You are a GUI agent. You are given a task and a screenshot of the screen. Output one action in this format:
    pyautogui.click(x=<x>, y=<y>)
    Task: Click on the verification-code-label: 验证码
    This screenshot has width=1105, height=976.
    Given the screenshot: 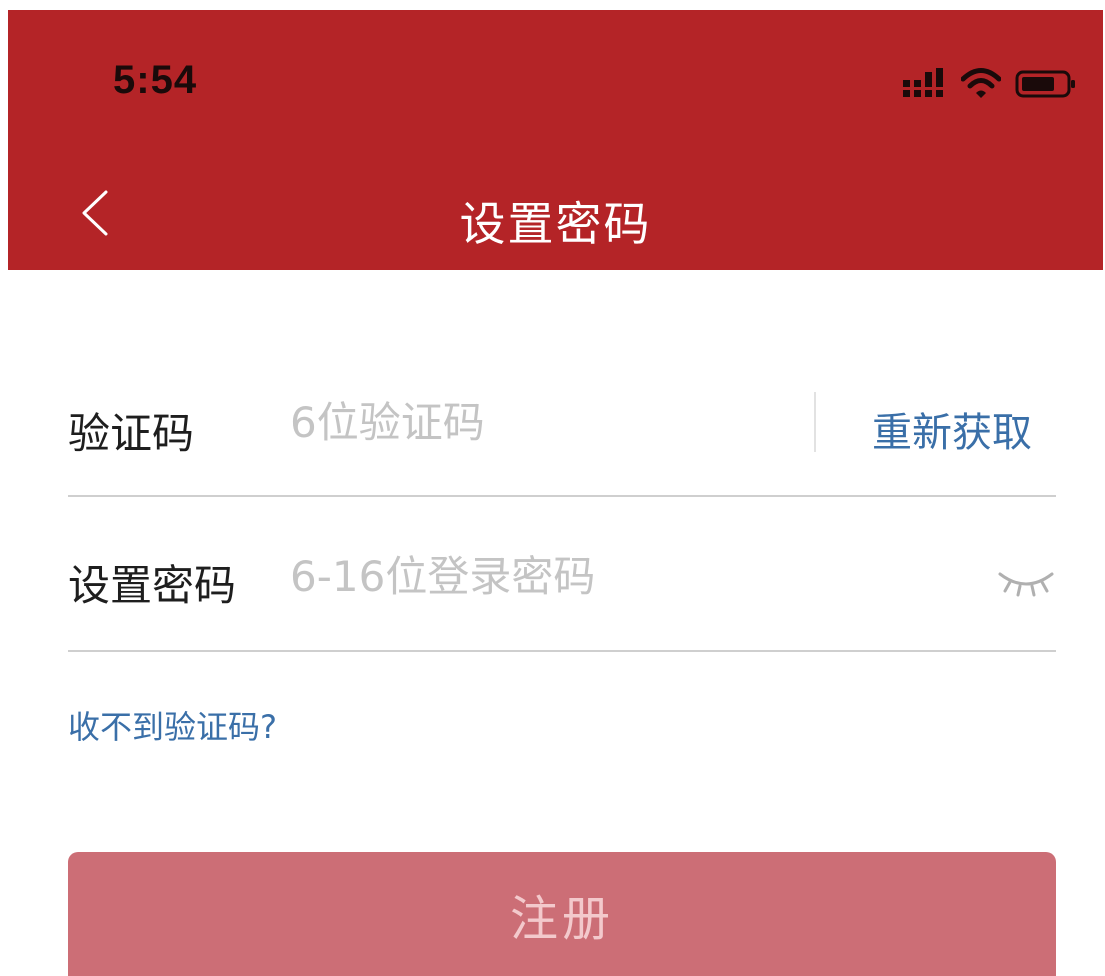 What is the action you would take?
    pyautogui.click(x=131, y=433)
    